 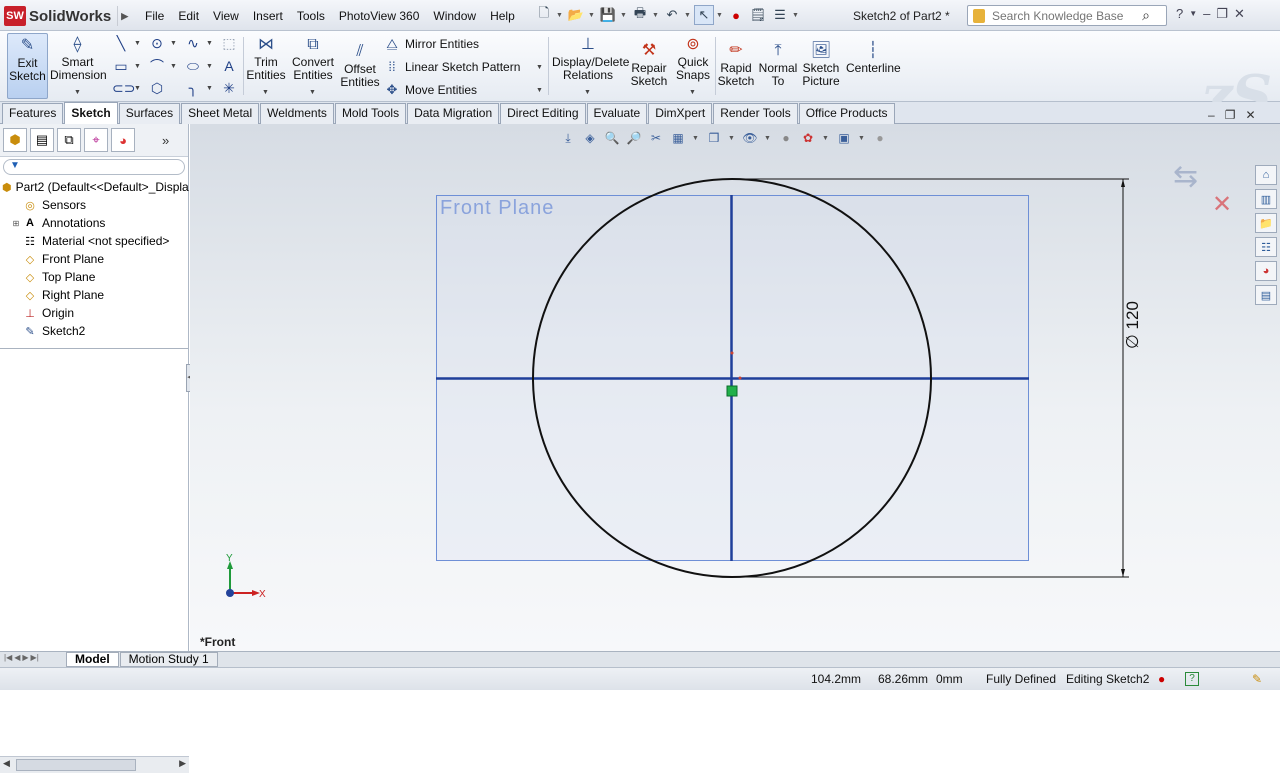 I want to click on exit-sketch-corner-icon: ⇆, so click(x=1185, y=176).